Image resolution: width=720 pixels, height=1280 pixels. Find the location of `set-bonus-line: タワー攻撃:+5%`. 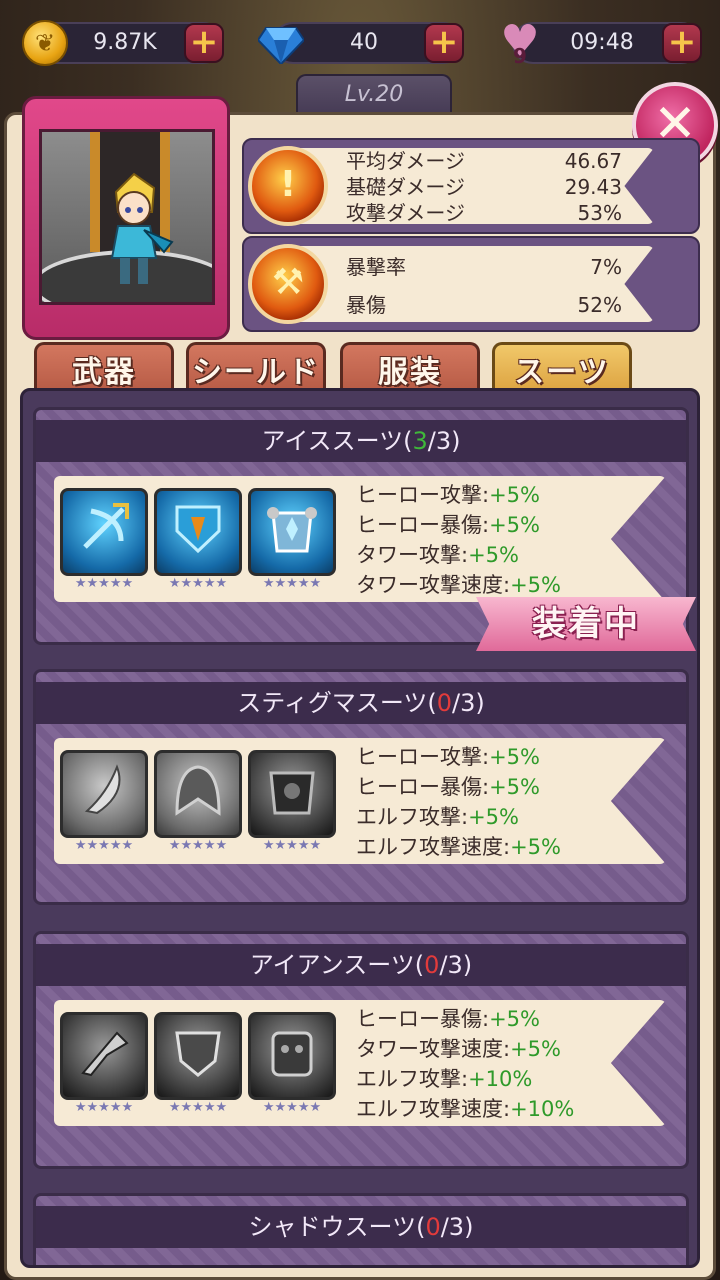

set-bonus-line: タワー攻撃:+5% is located at coordinates (437, 555).